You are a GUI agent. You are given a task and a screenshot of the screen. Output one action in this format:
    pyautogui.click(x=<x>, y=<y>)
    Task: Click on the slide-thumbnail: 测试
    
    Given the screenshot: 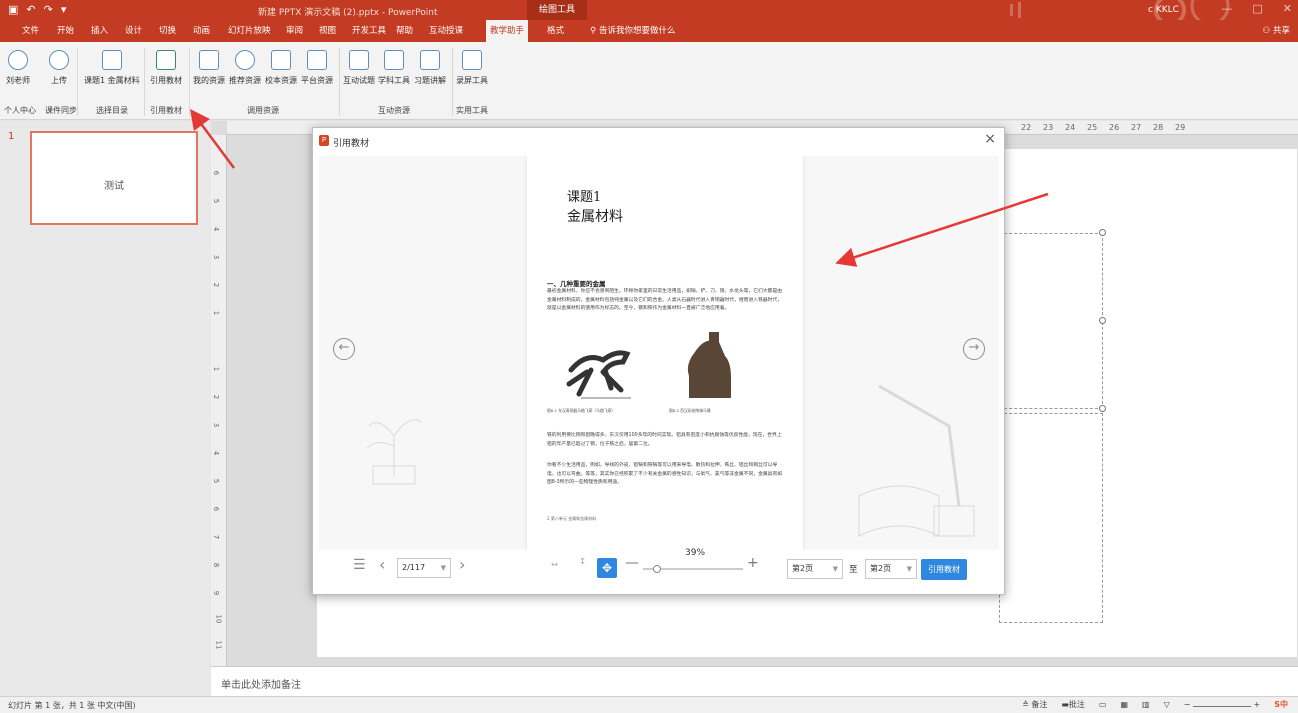 What is the action you would take?
    pyautogui.click(x=114, y=178)
    